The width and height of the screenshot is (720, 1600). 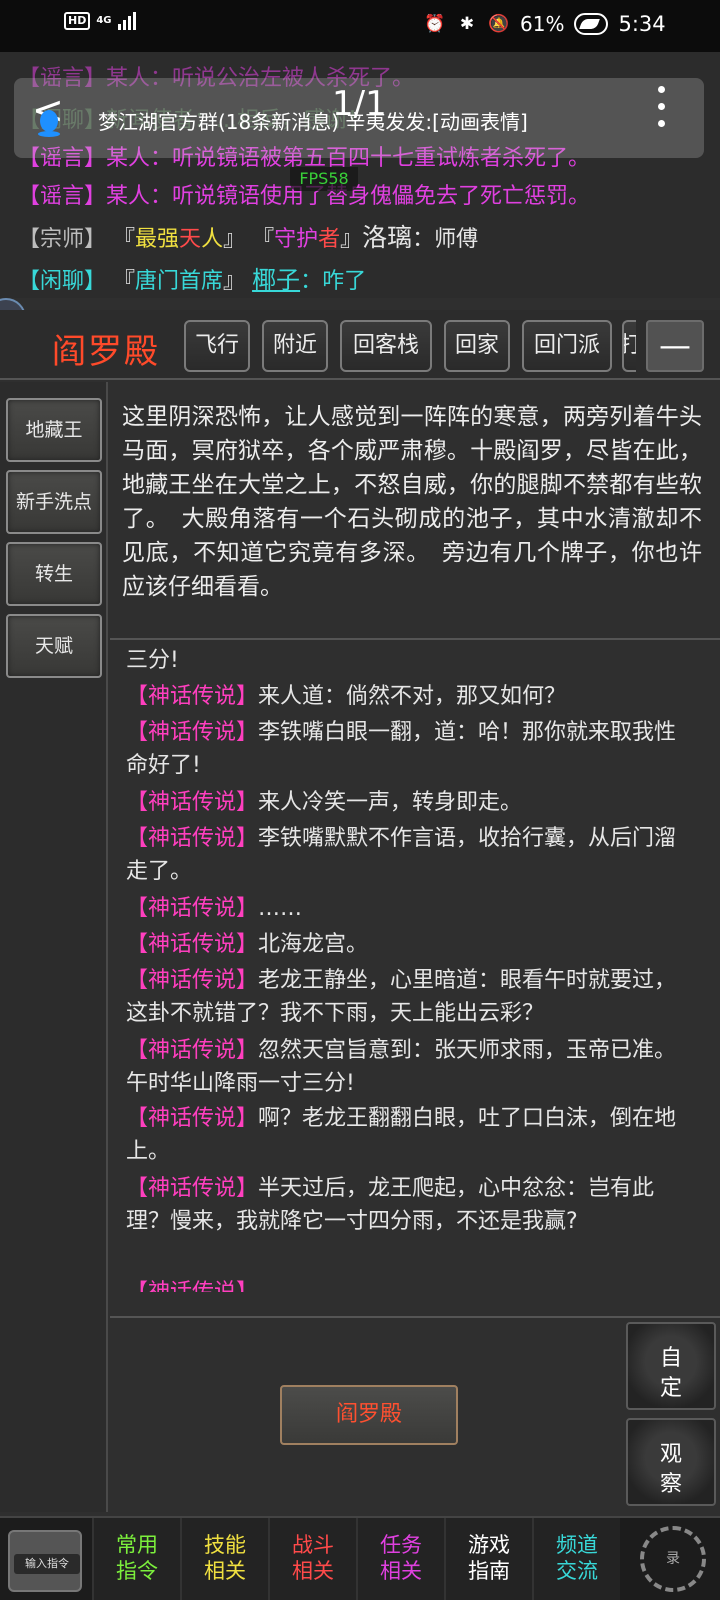 I want to click on tab-label: 战斗, so click(x=313, y=1545).